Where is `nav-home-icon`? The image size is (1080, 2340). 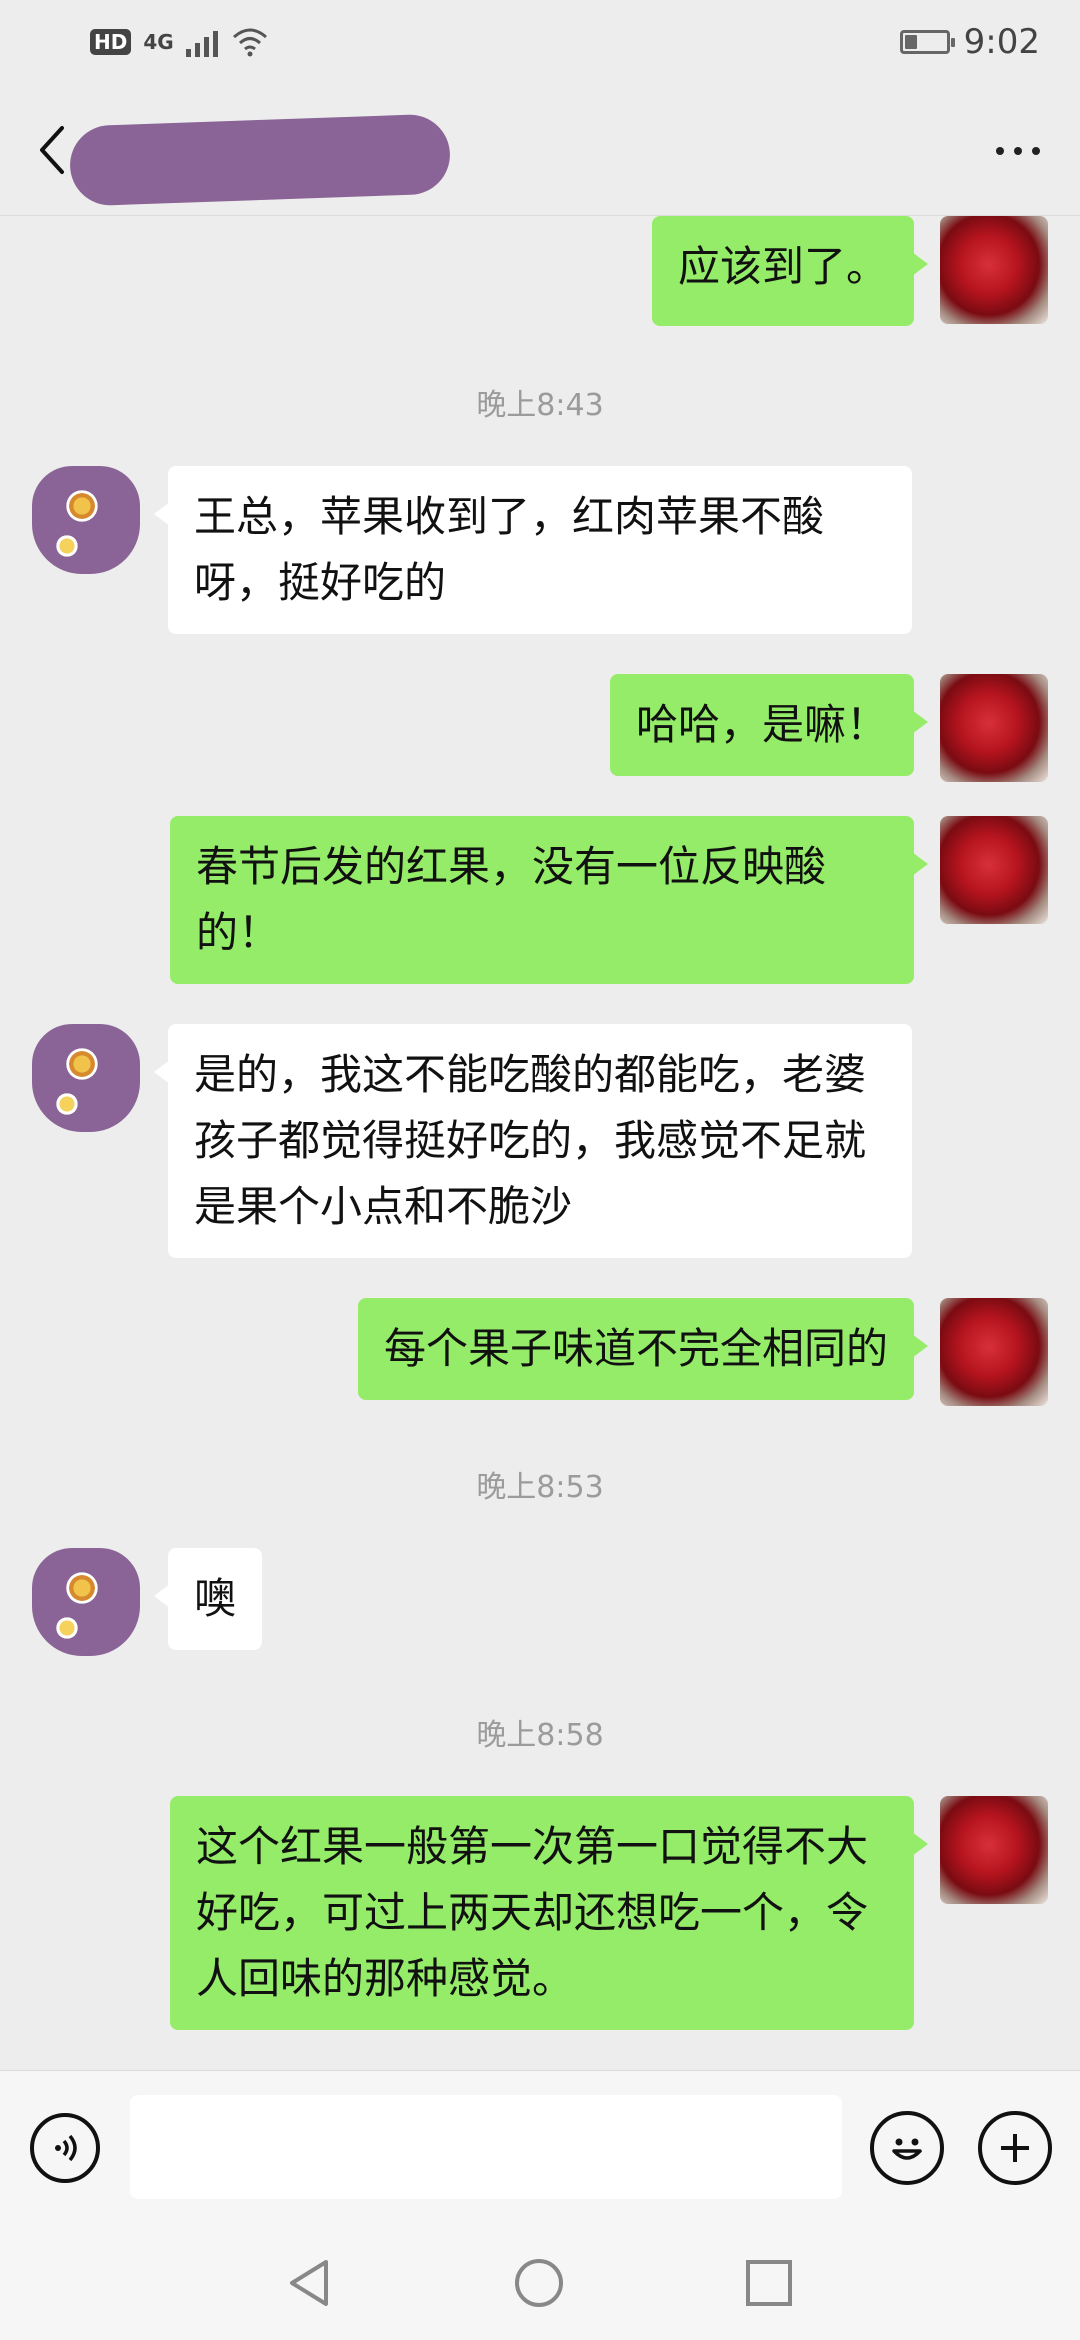 nav-home-icon is located at coordinates (539, 2283).